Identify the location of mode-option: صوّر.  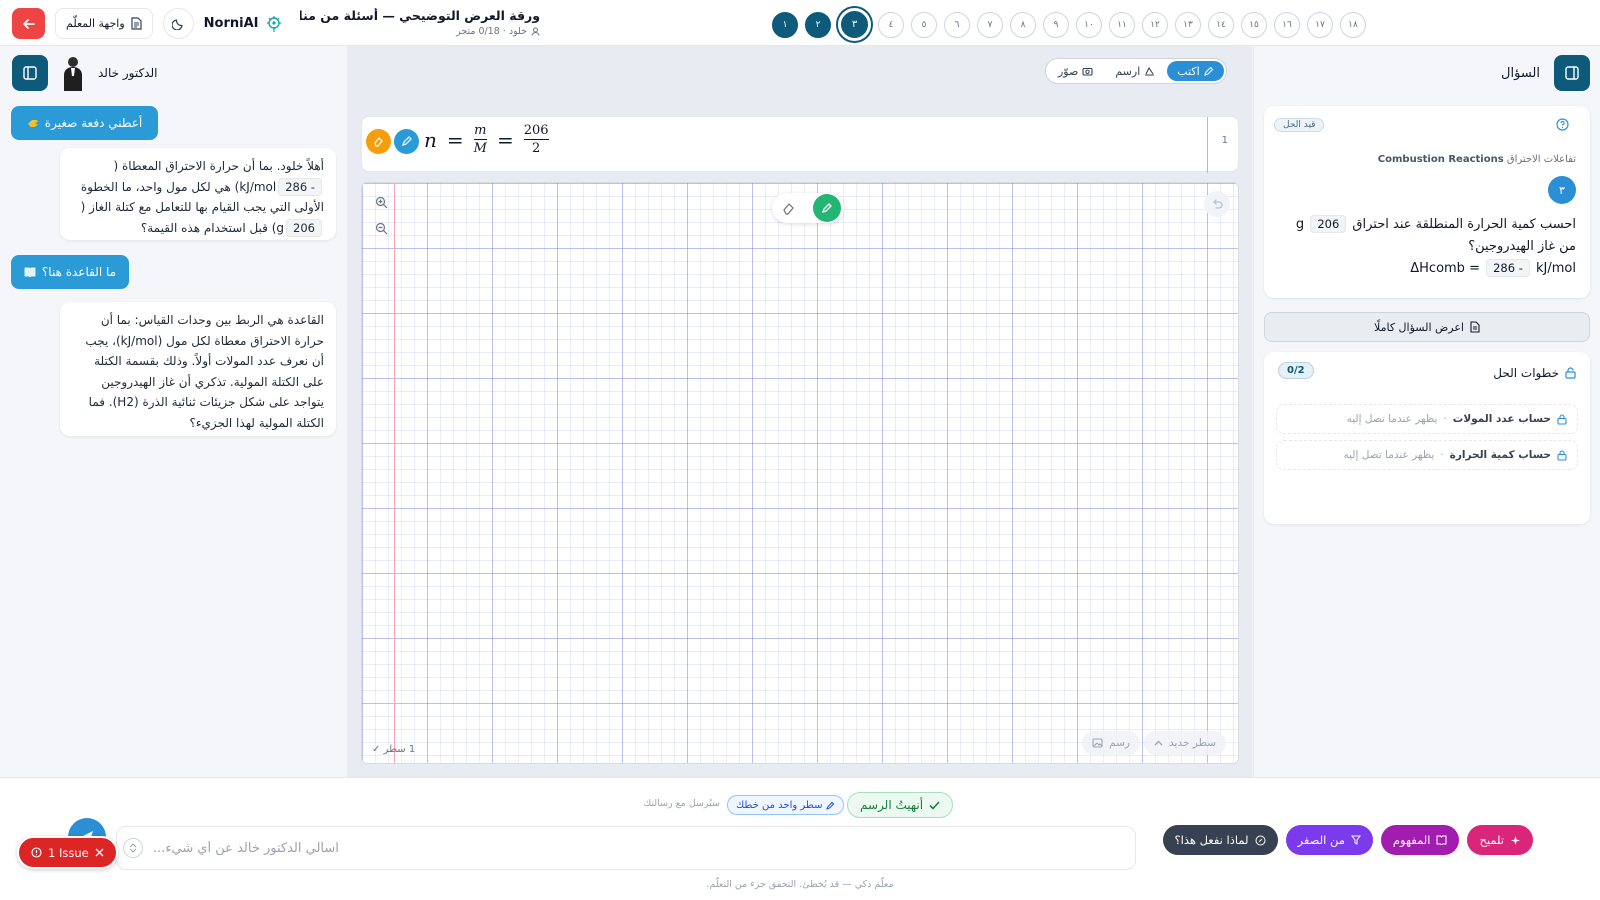
(1075, 71).